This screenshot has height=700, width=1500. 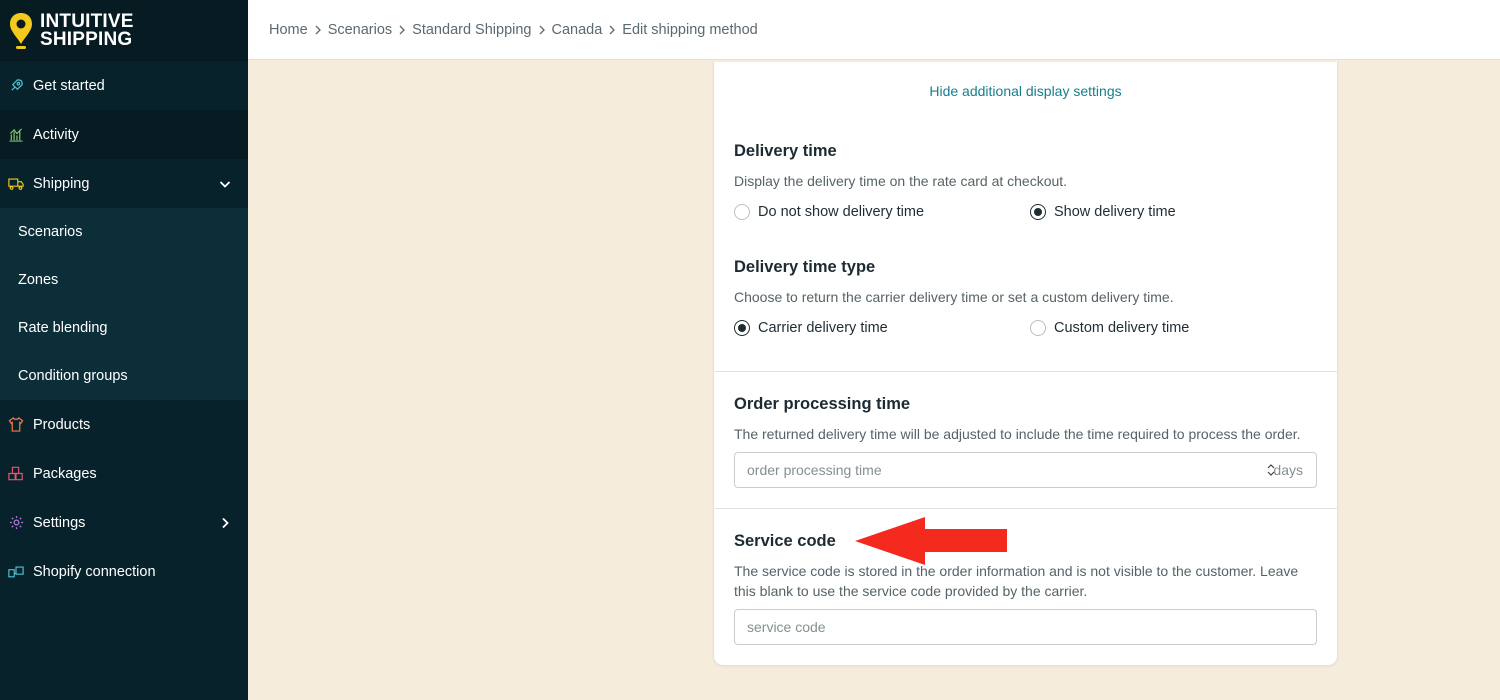 What do you see at coordinates (124, 328) in the screenshot?
I see `sidebar-item-rate-blending: Rate blending` at bounding box center [124, 328].